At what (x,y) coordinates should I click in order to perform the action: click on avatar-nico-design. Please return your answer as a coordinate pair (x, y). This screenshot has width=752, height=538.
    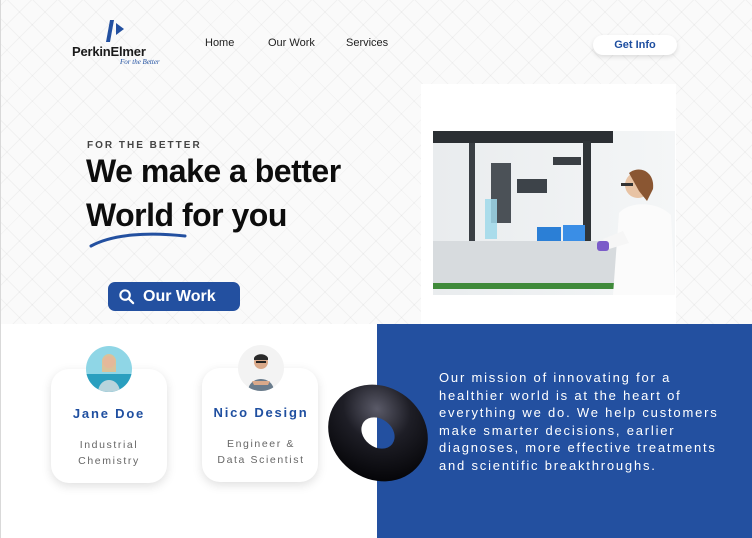
    Looking at the image, I should click on (261, 368).